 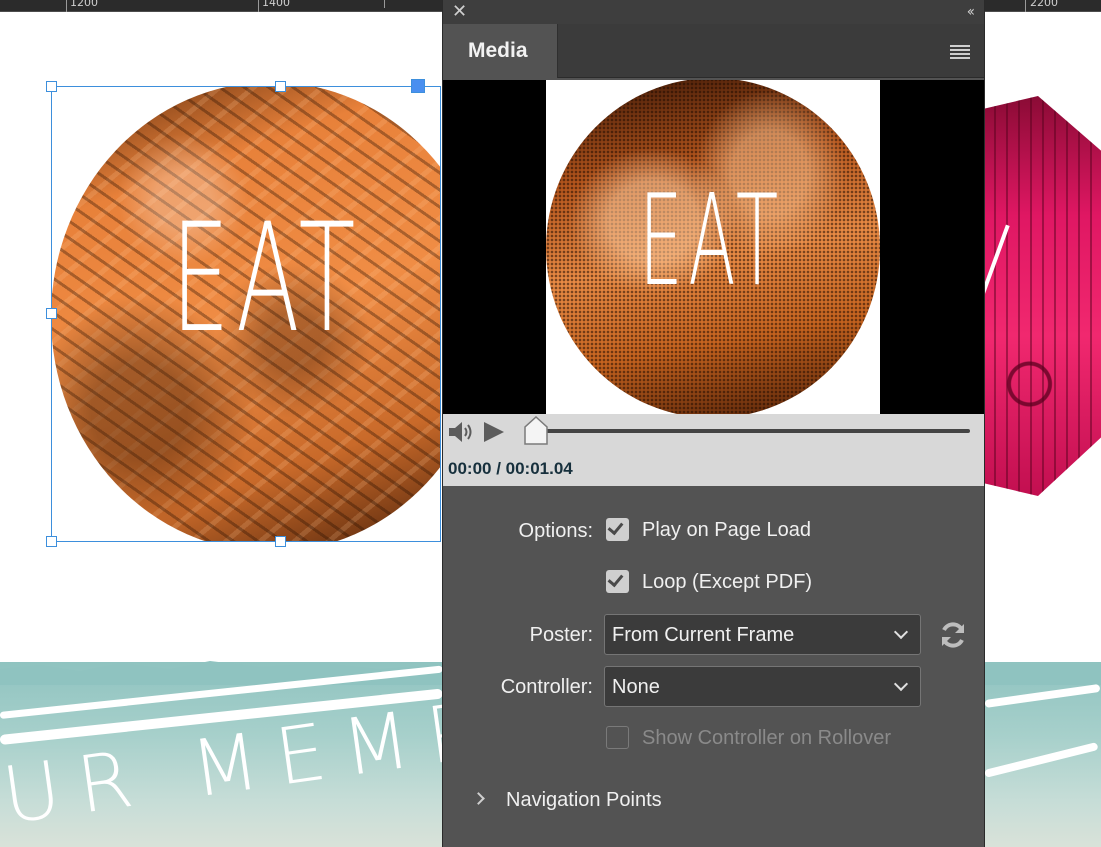 What do you see at coordinates (461, 432) in the screenshot?
I see `speaker-icon` at bounding box center [461, 432].